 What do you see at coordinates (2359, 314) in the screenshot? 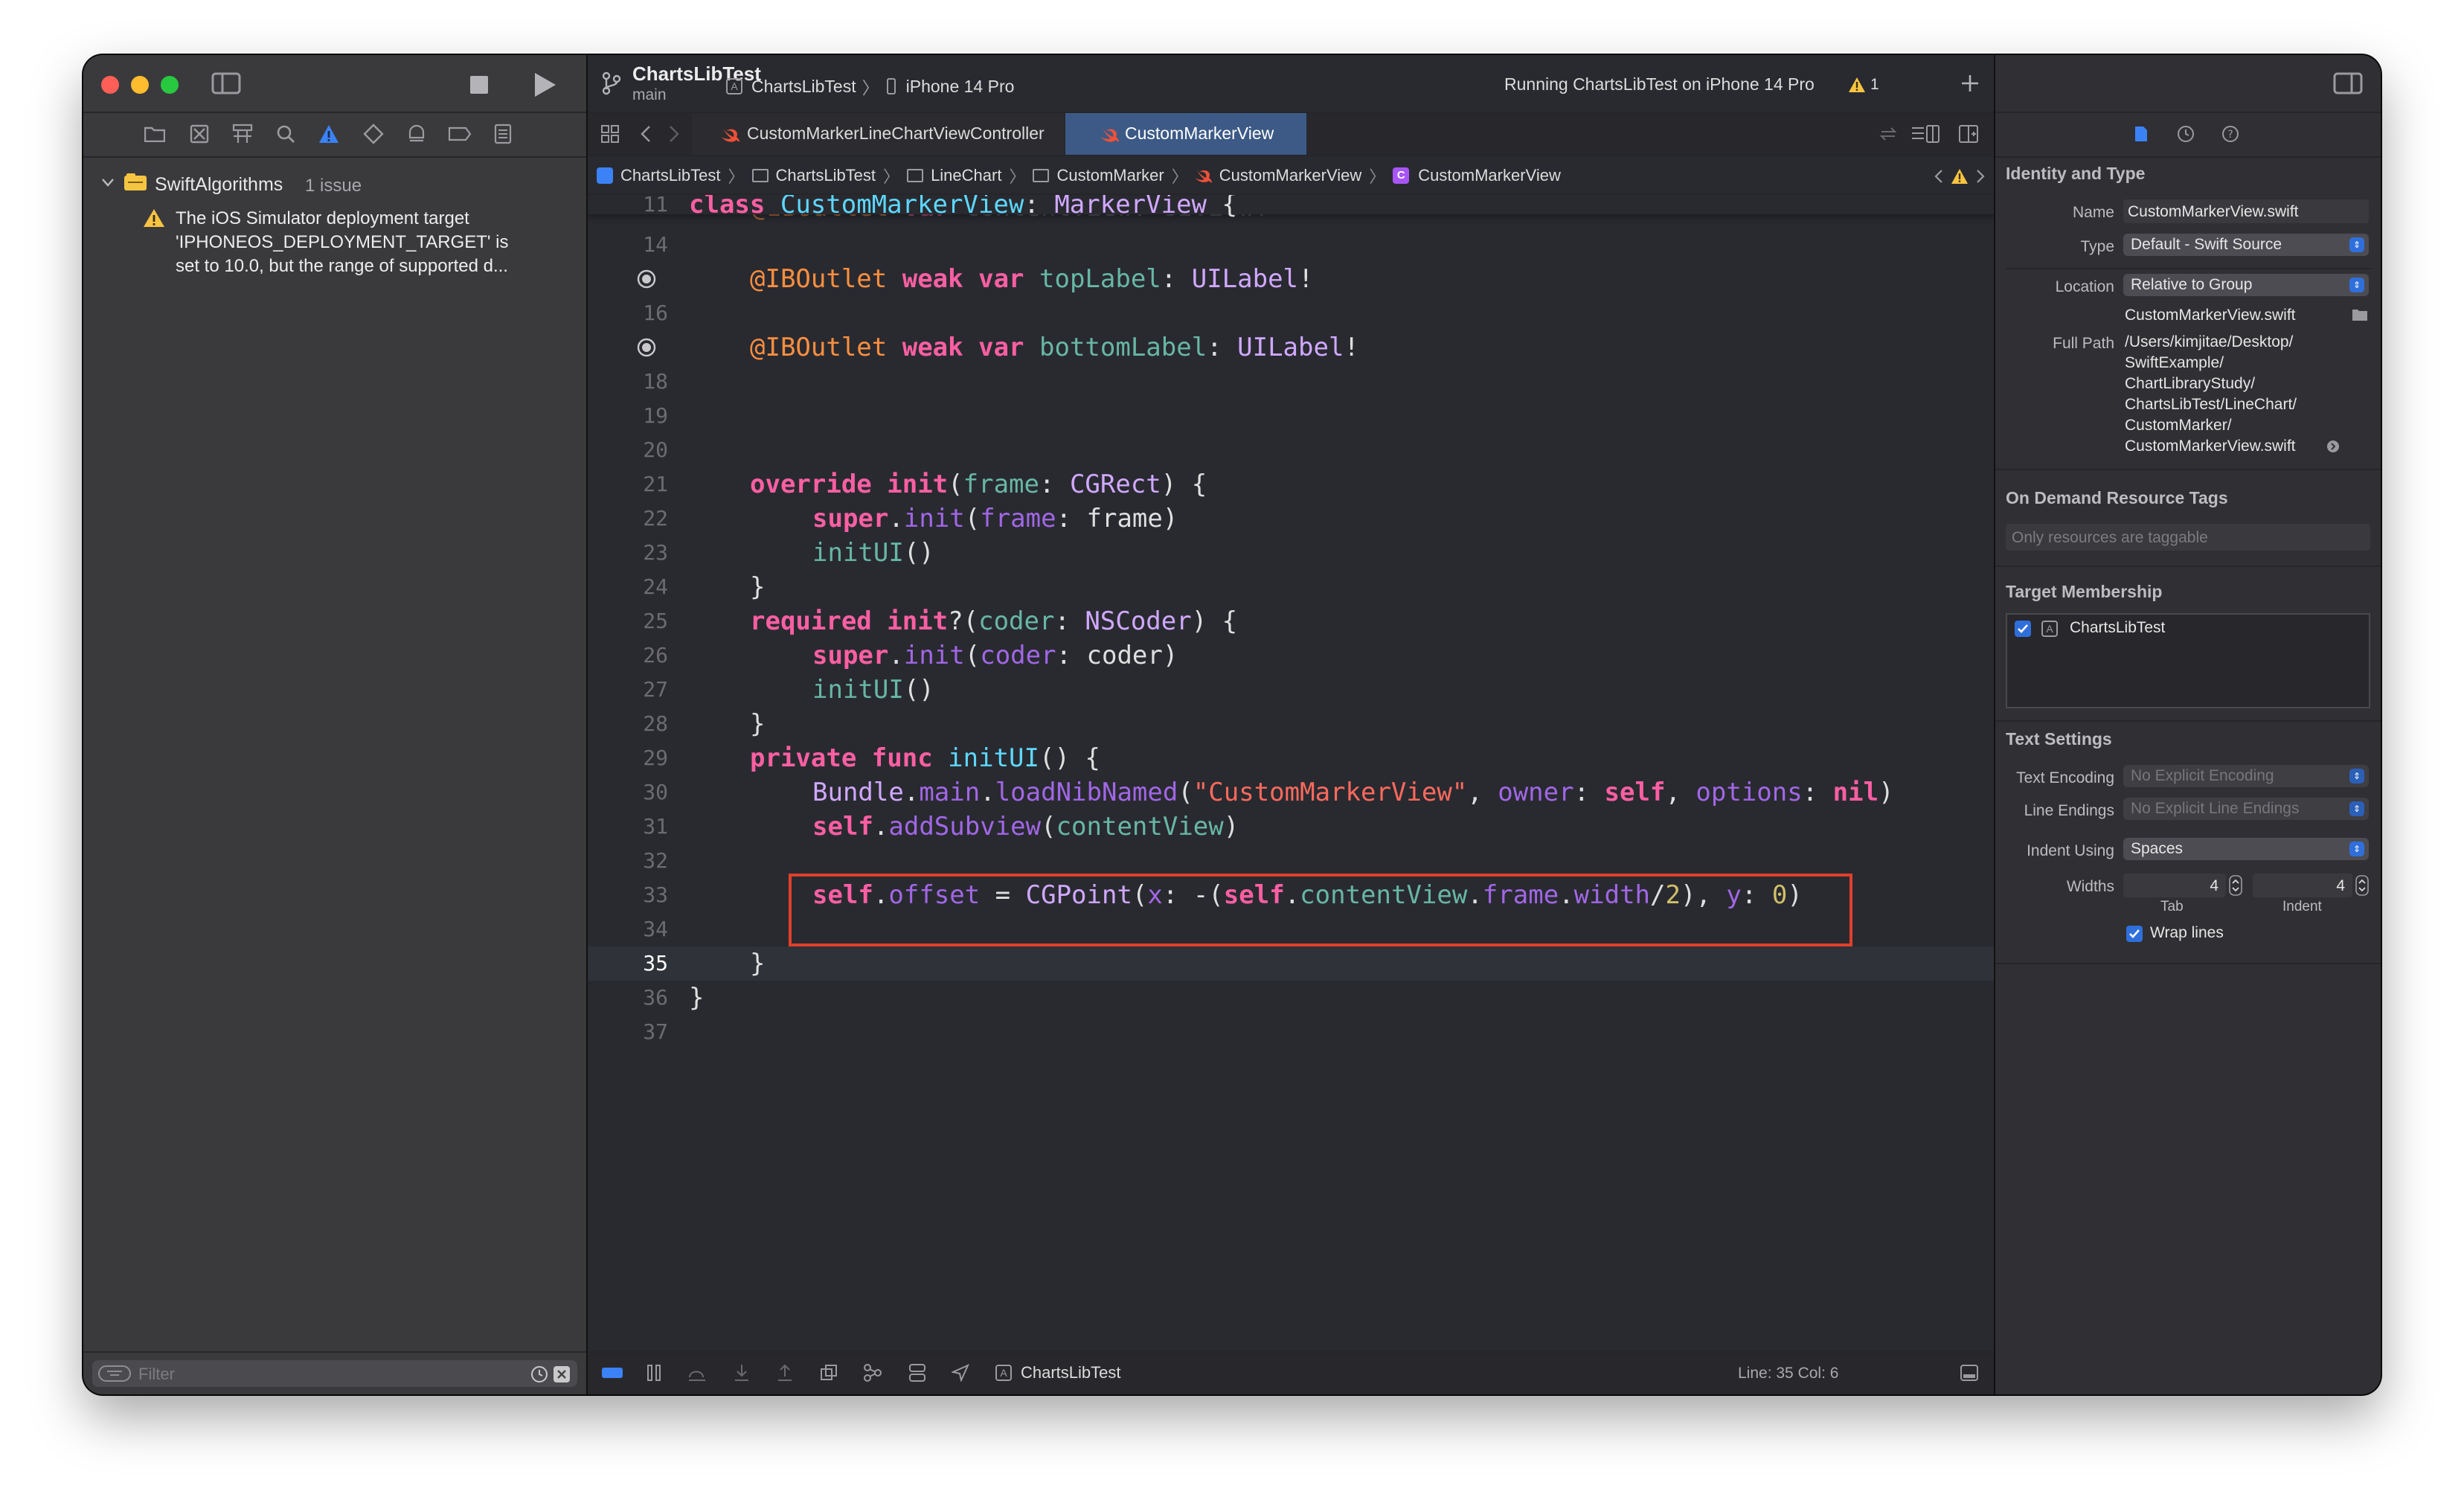
I see `folder-reveal-icon` at bounding box center [2359, 314].